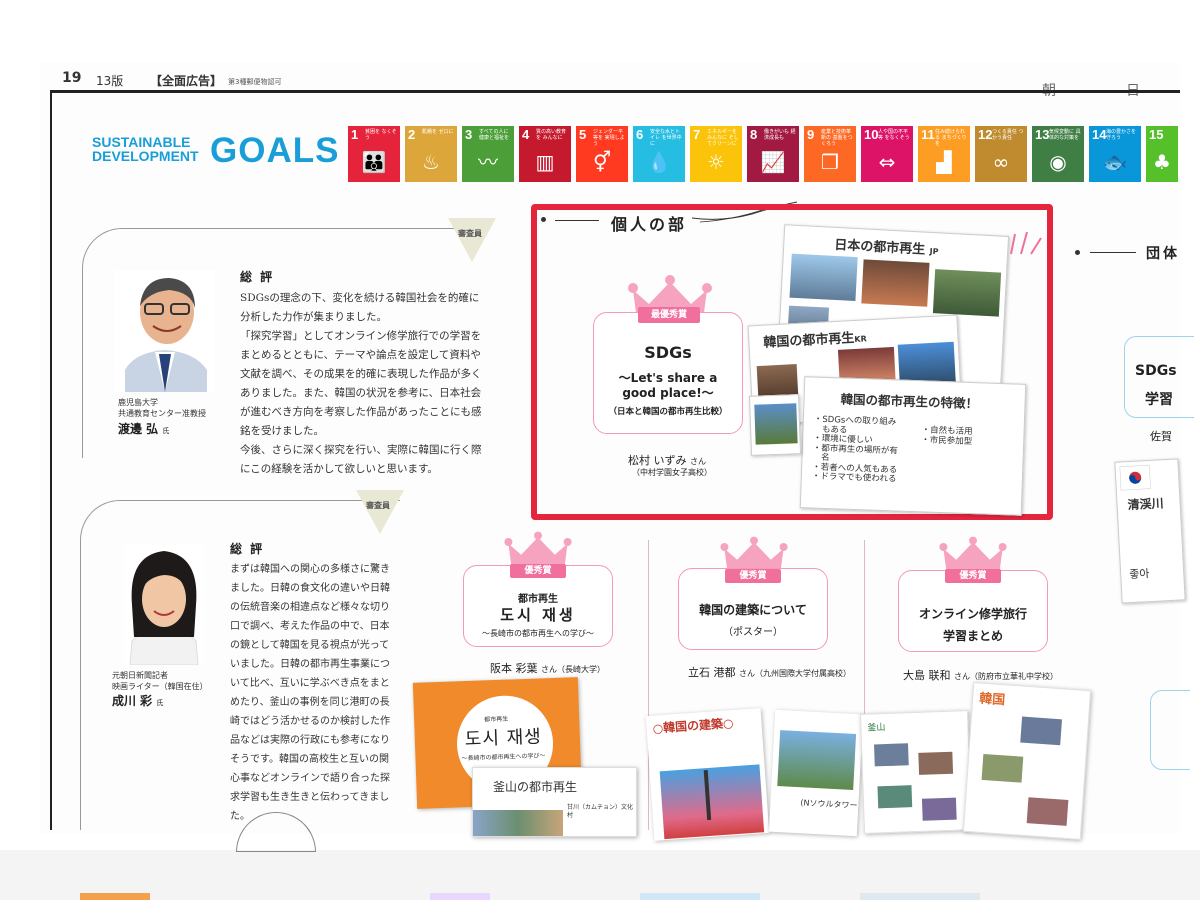 Image resolution: width=1200 pixels, height=900 pixels. I want to click on features-list-right: ・自然も活用 ・市民参加型, so click(947, 436).